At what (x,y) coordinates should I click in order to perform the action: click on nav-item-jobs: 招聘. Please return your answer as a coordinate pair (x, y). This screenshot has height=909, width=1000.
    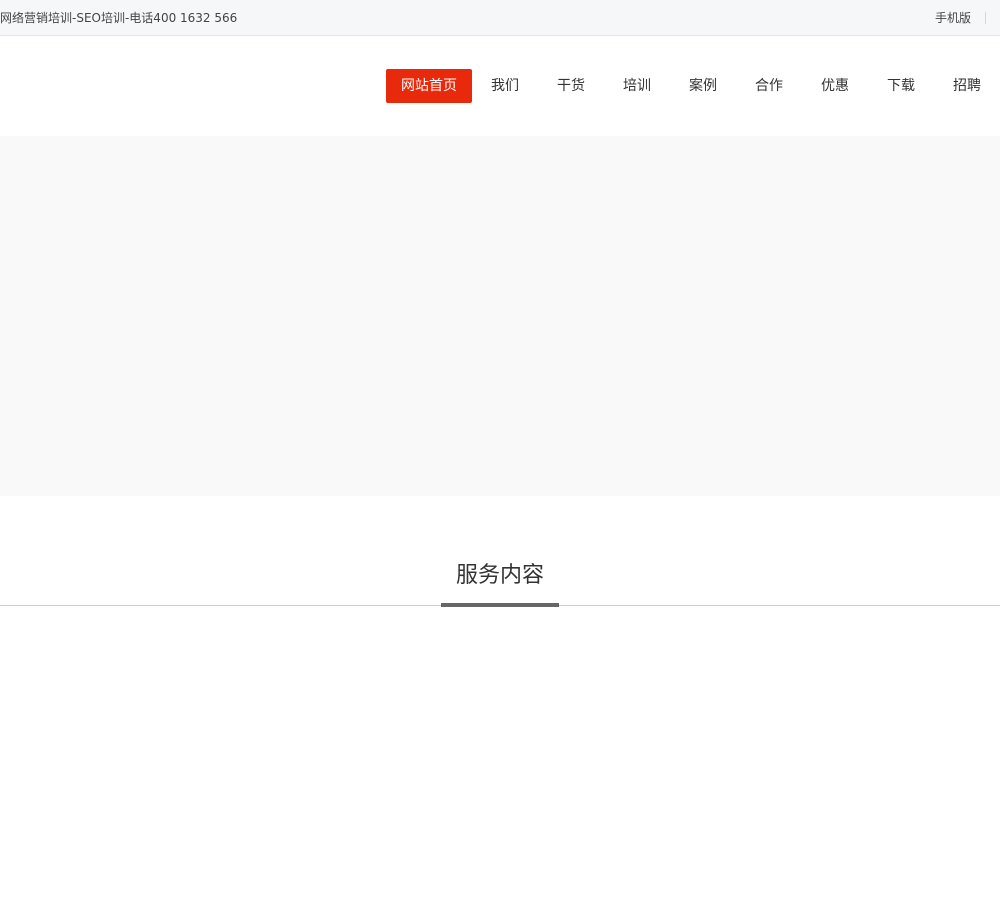
    Looking at the image, I should click on (967, 86).